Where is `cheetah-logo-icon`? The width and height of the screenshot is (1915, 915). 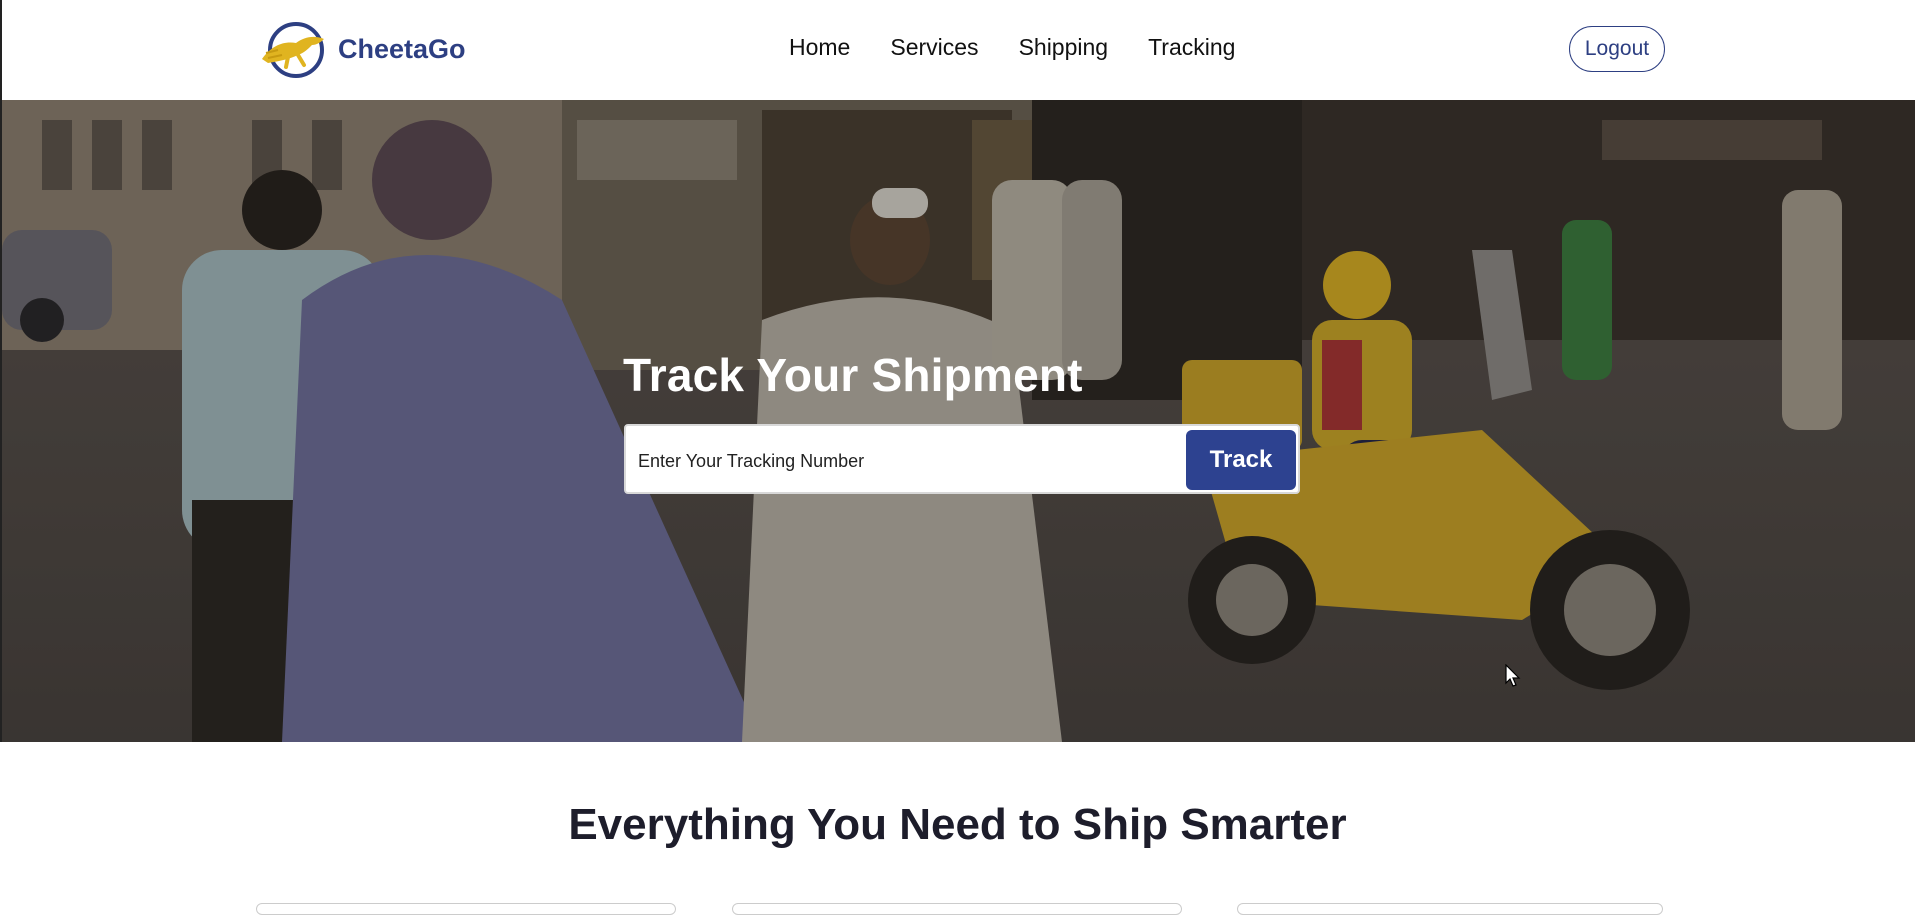
cheetah-logo-icon is located at coordinates (293, 50).